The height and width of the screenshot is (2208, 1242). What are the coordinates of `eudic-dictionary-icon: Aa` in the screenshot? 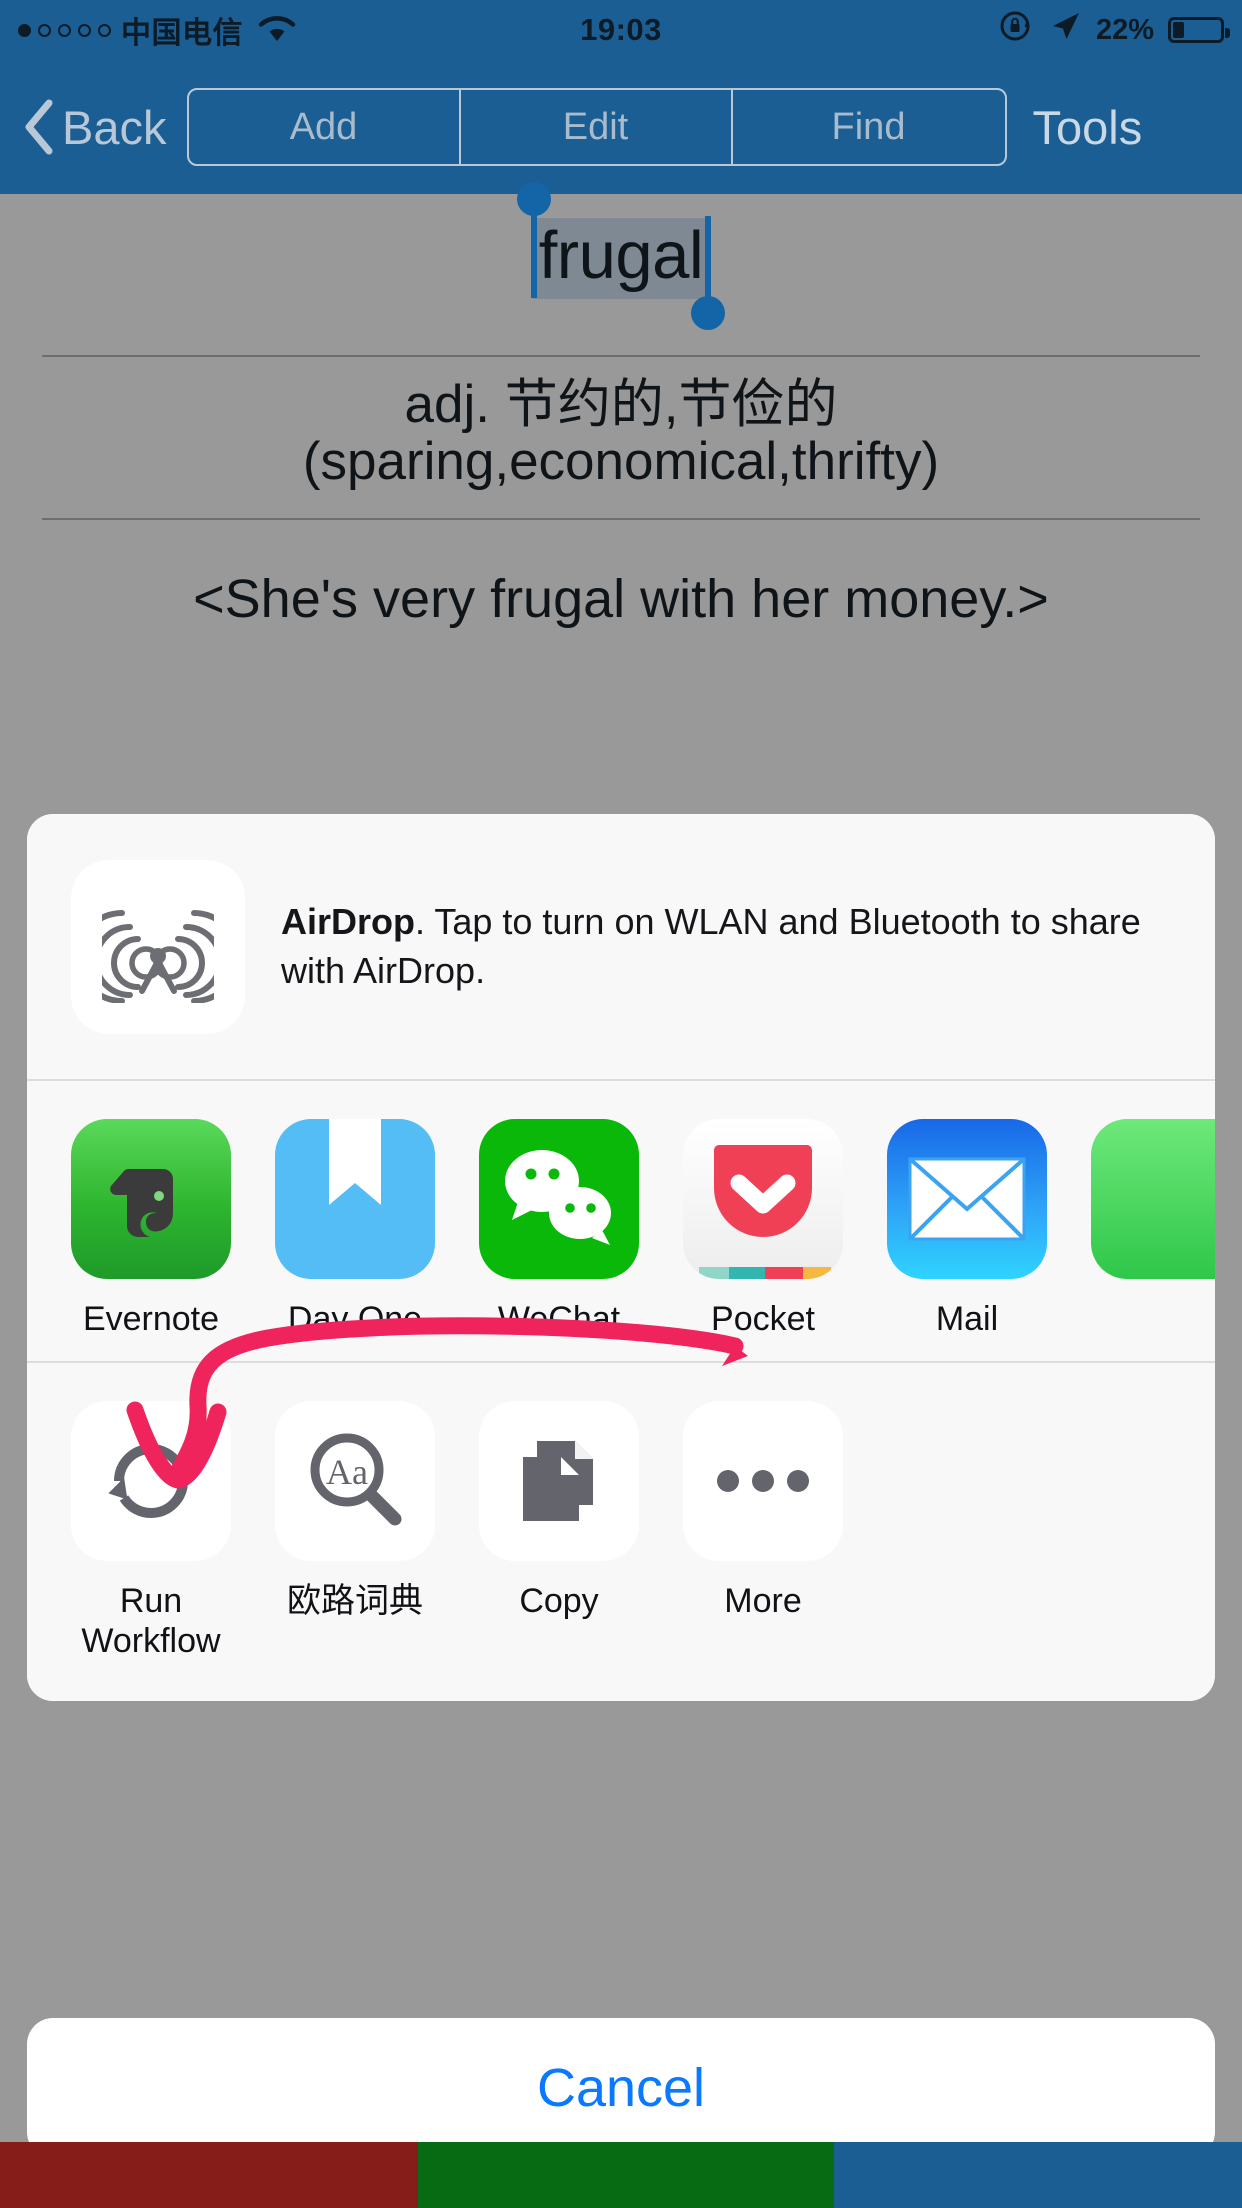 It's located at (355, 1481).